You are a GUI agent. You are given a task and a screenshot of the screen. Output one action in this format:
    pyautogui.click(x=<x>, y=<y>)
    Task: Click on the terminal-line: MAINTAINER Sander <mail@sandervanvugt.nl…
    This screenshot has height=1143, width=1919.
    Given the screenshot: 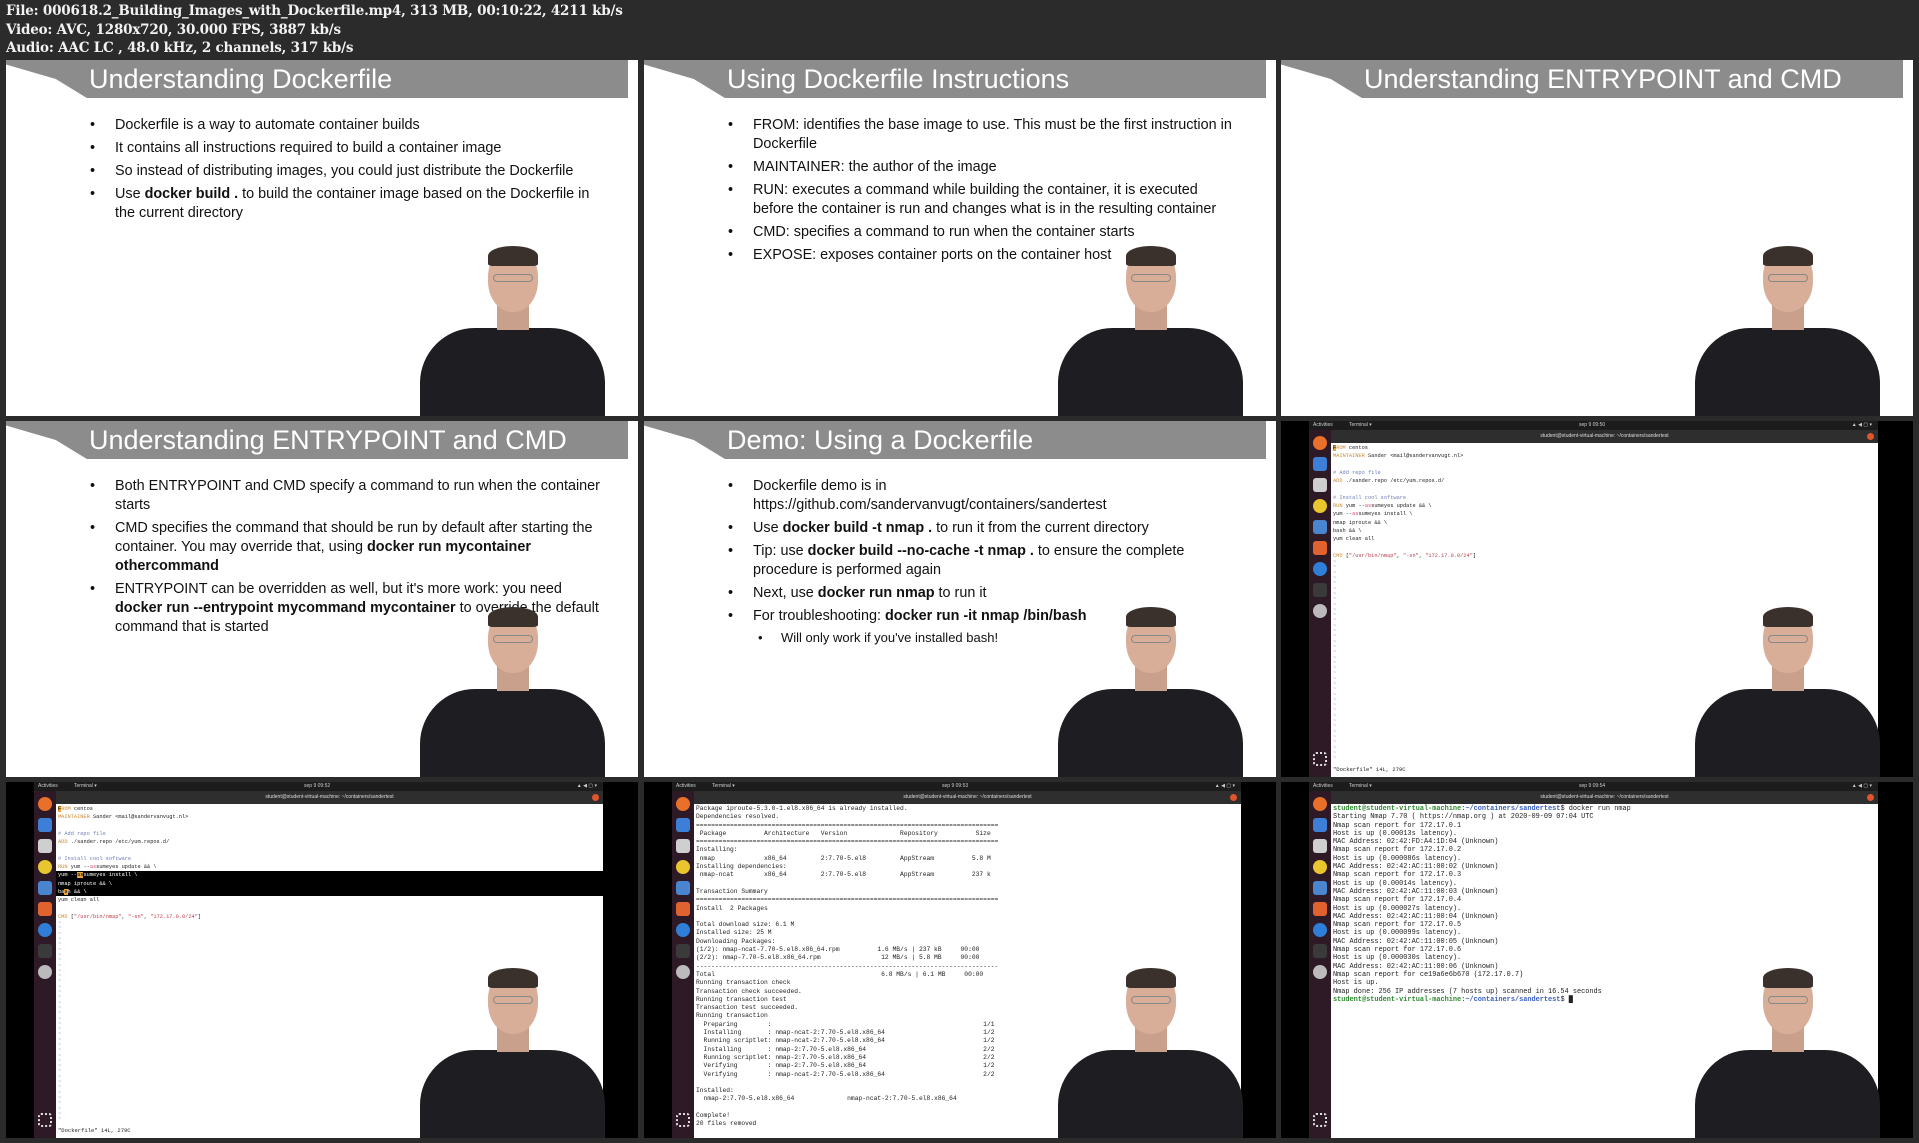 What is the action you would take?
    pyautogui.click(x=330, y=817)
    